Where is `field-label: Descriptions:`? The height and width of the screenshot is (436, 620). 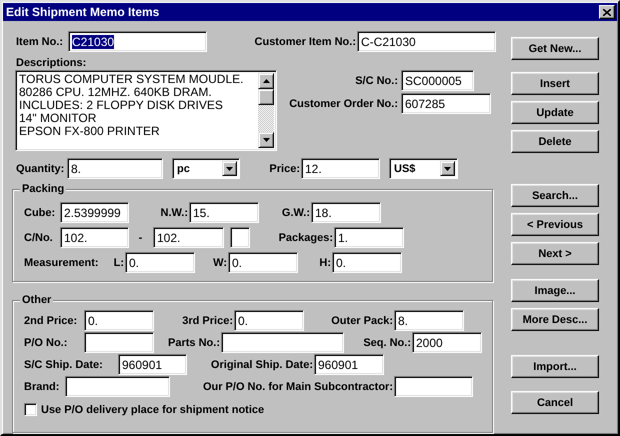
field-label: Descriptions: is located at coordinates (51, 62).